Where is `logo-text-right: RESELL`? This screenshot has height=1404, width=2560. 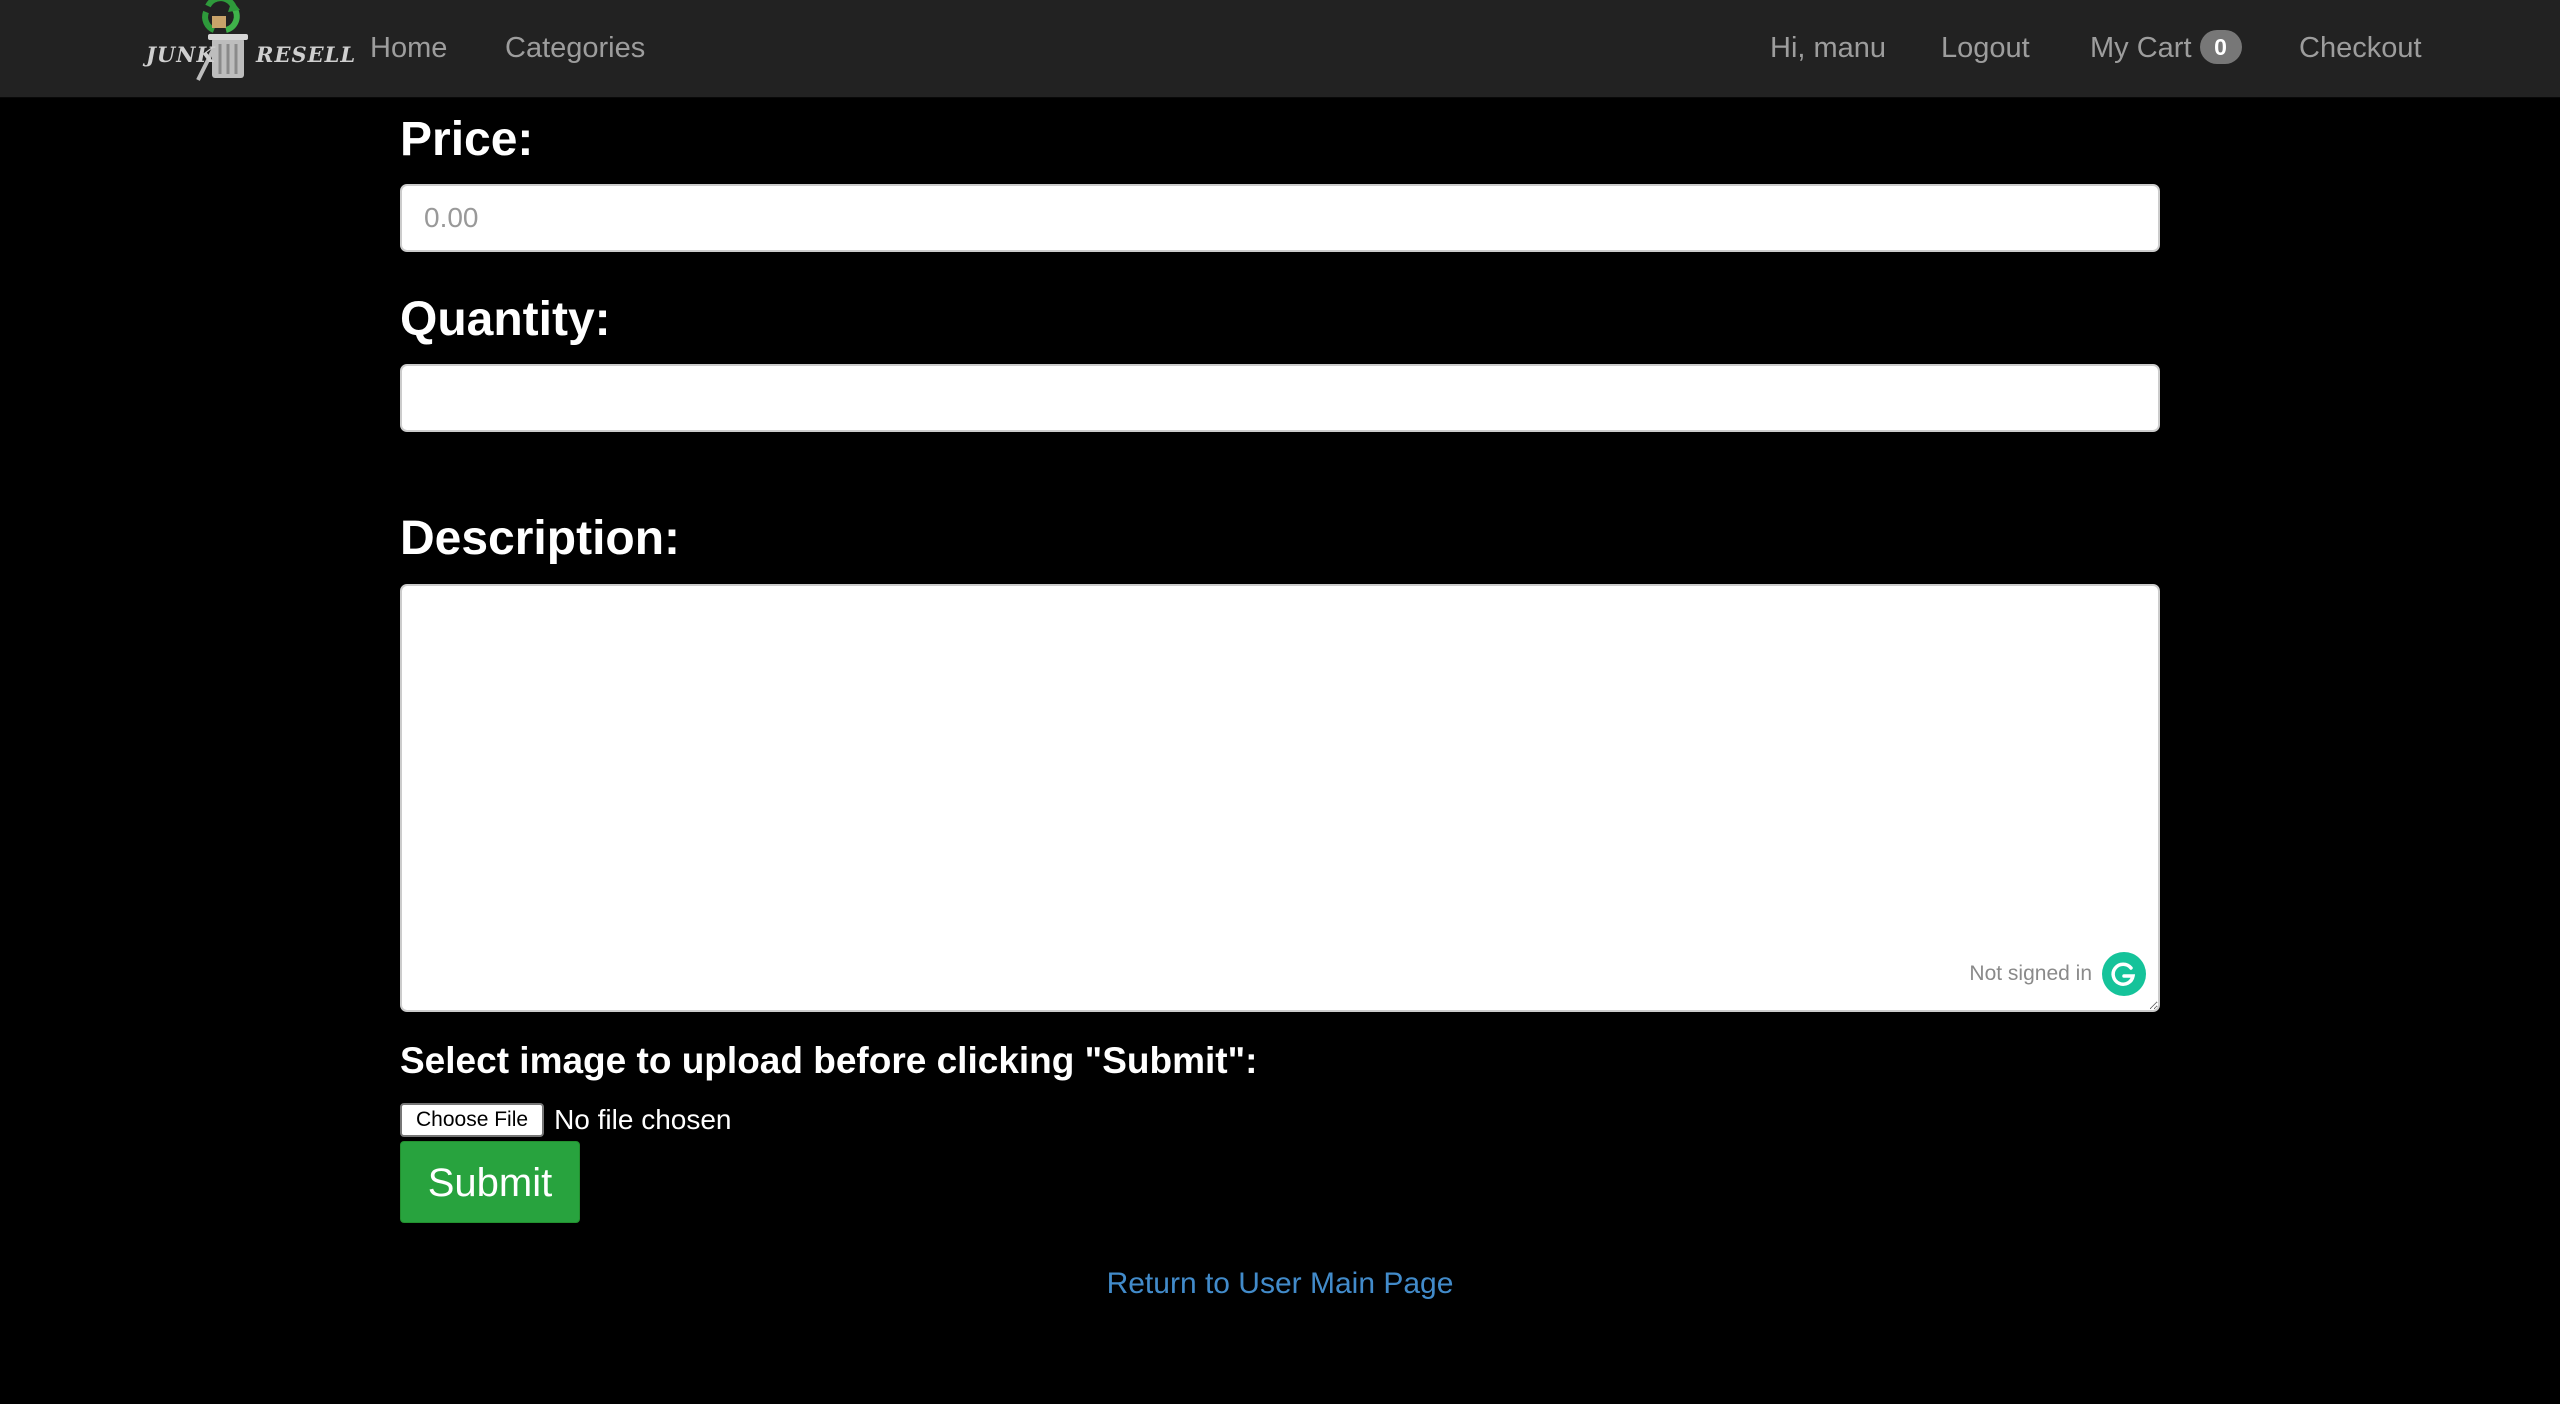 logo-text-right: RESELL is located at coordinates (306, 54).